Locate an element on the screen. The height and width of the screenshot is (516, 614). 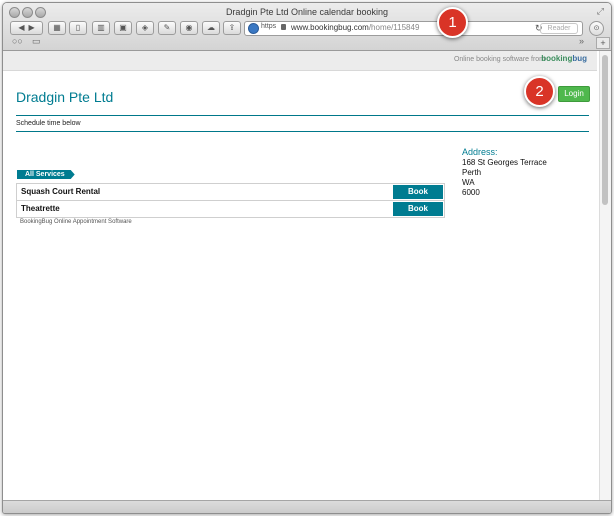
glasses-icon: ▥ is located at coordinates (101, 27).